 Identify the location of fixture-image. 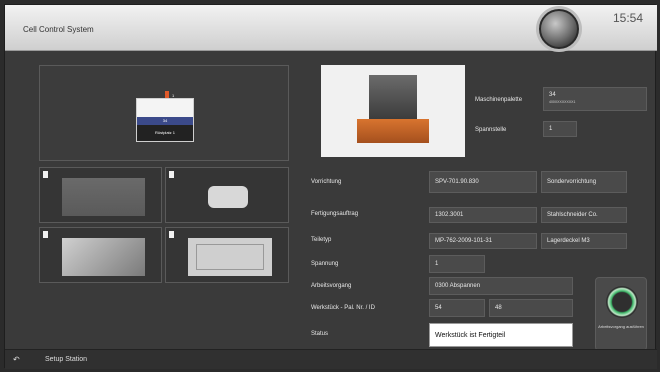
(393, 111).